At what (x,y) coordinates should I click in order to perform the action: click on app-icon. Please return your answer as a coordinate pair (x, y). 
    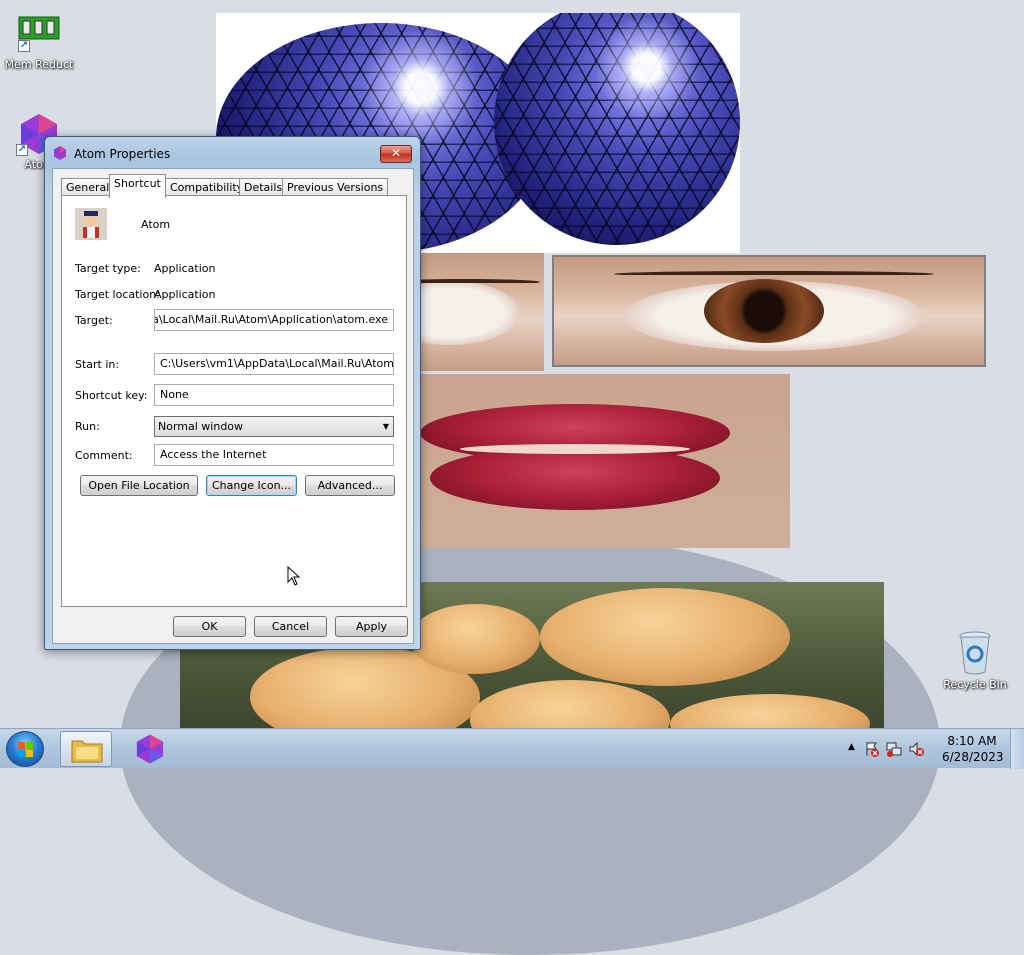
    Looking at the image, I should click on (91, 224).